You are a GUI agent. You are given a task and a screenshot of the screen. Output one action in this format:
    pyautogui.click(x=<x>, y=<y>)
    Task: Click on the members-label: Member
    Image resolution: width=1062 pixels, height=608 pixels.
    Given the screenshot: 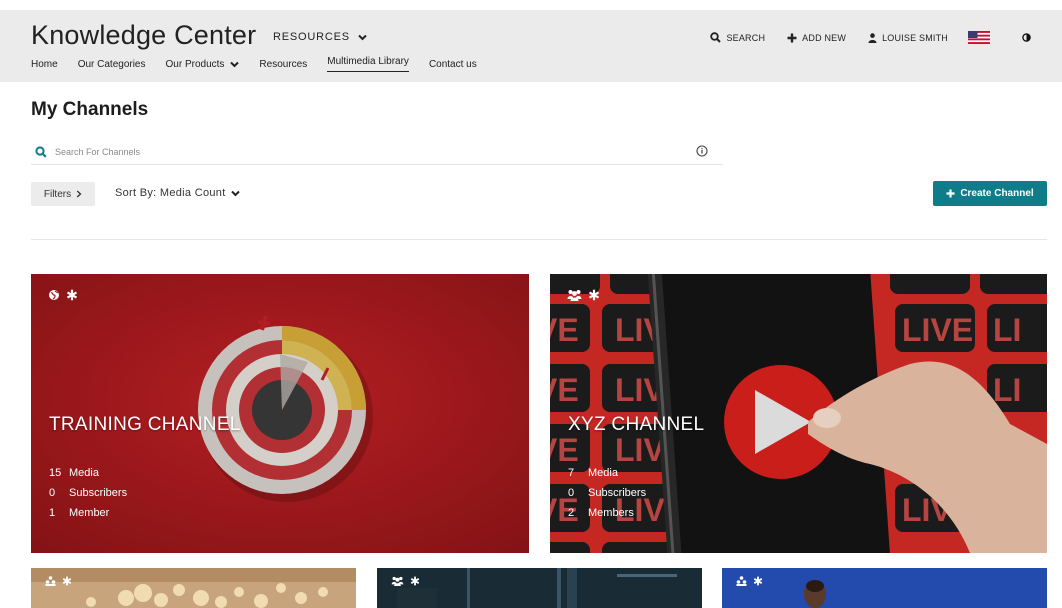 What is the action you would take?
    pyautogui.click(x=89, y=513)
    